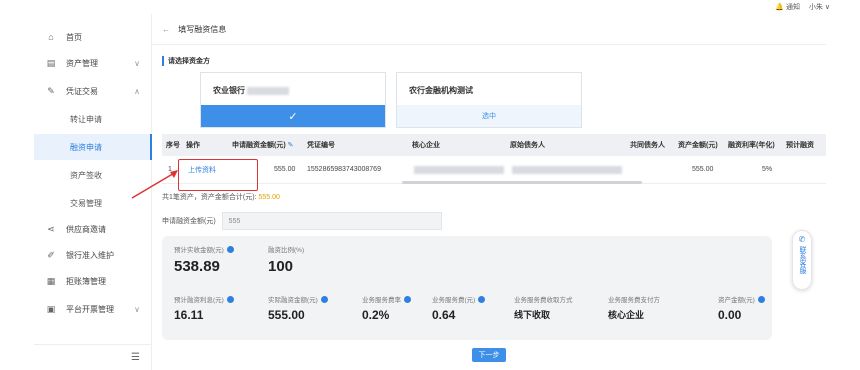 Image resolution: width=860 pixels, height=370 pixels. I want to click on sidebar-item-label: 拒账簿管理, so click(86, 281).